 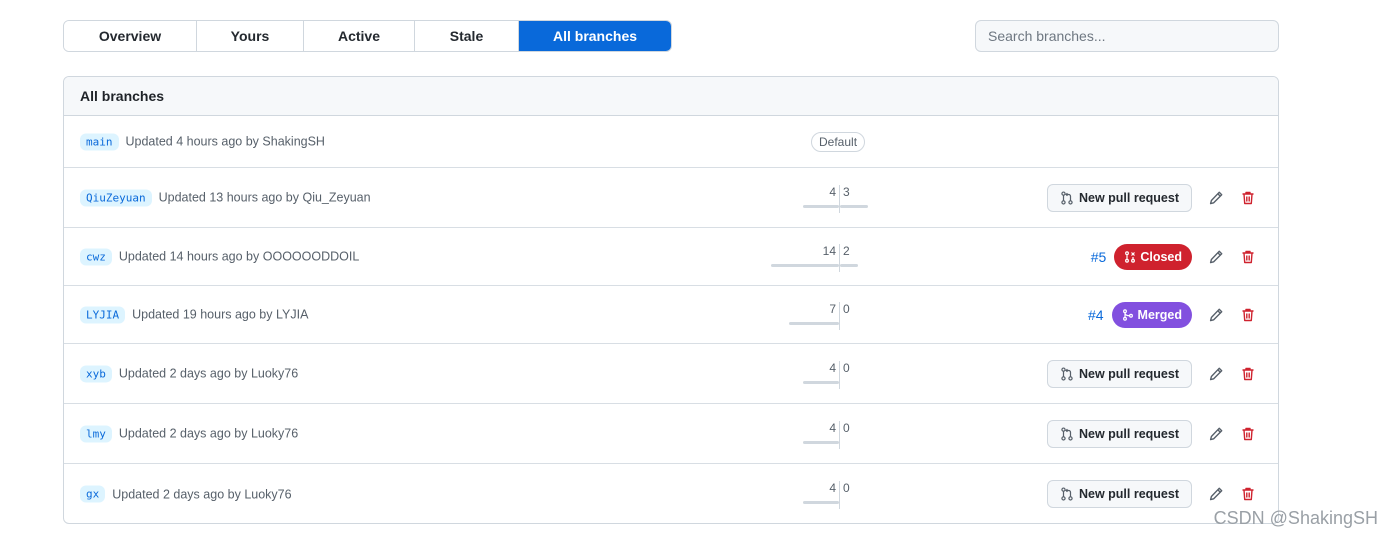 What do you see at coordinates (1295, 518) in the screenshot?
I see `watermark: CSDN @ShakingSH` at bounding box center [1295, 518].